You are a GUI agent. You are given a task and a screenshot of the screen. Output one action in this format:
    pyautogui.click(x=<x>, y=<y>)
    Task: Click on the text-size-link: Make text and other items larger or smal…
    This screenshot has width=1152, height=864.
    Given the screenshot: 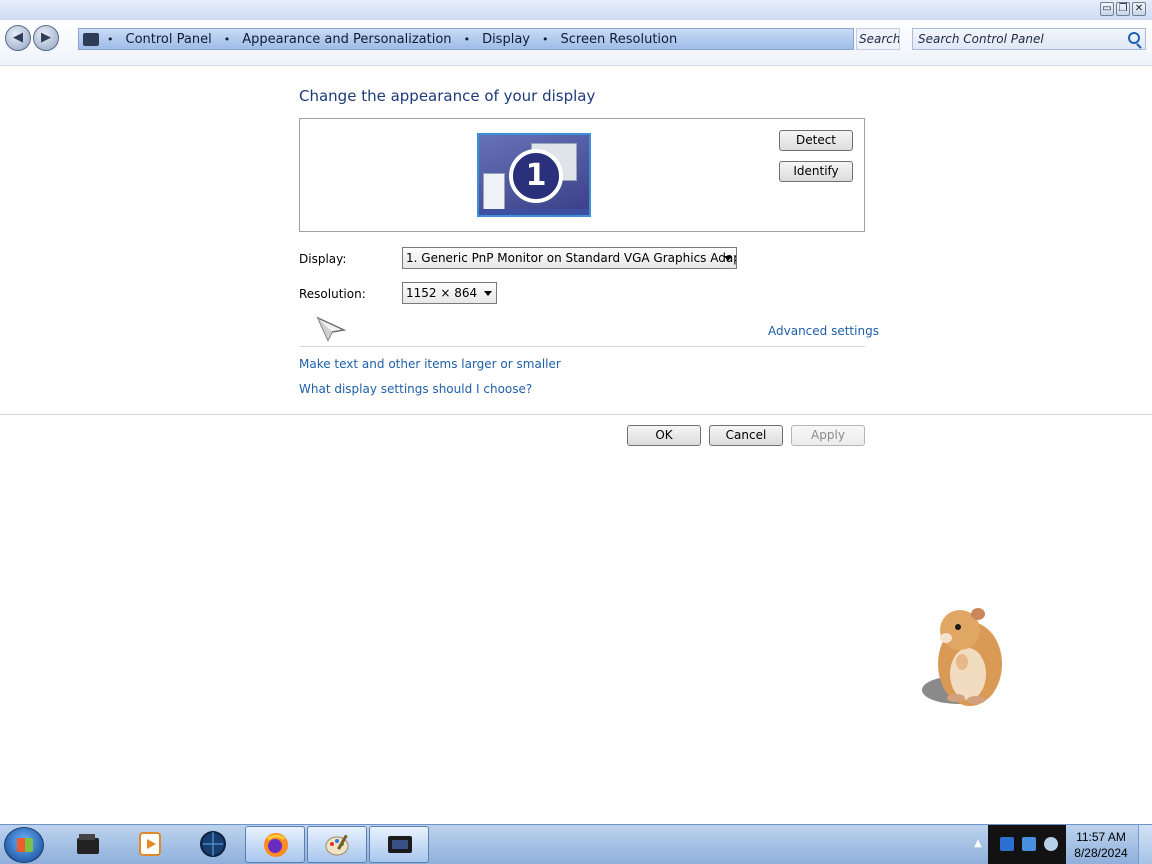 What is the action you would take?
    pyautogui.click(x=430, y=364)
    